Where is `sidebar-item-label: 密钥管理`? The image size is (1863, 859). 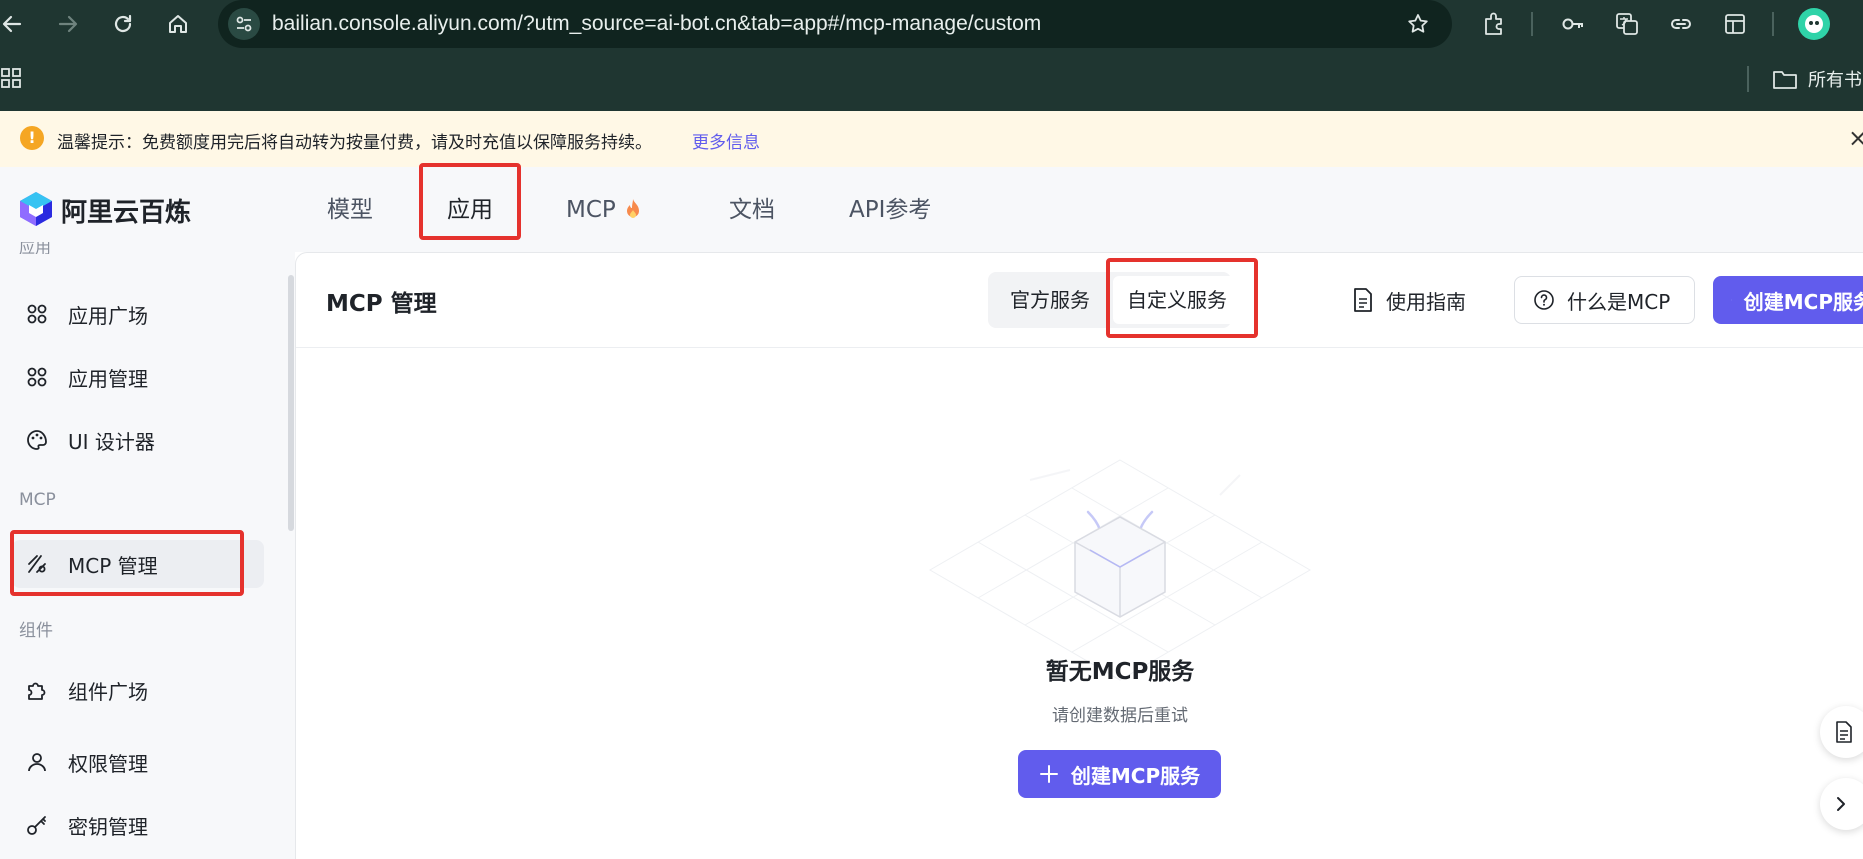 sidebar-item-label: 密钥管理 is located at coordinates (108, 826).